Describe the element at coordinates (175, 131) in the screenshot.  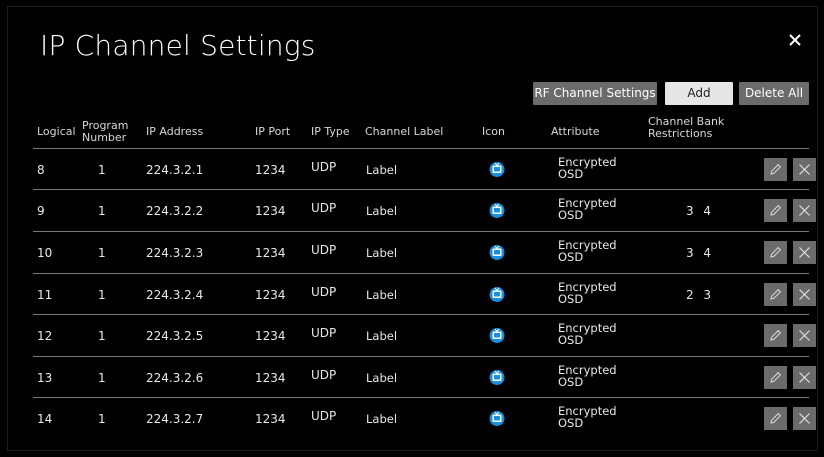
I see `header-ip-address: IP Address` at that location.